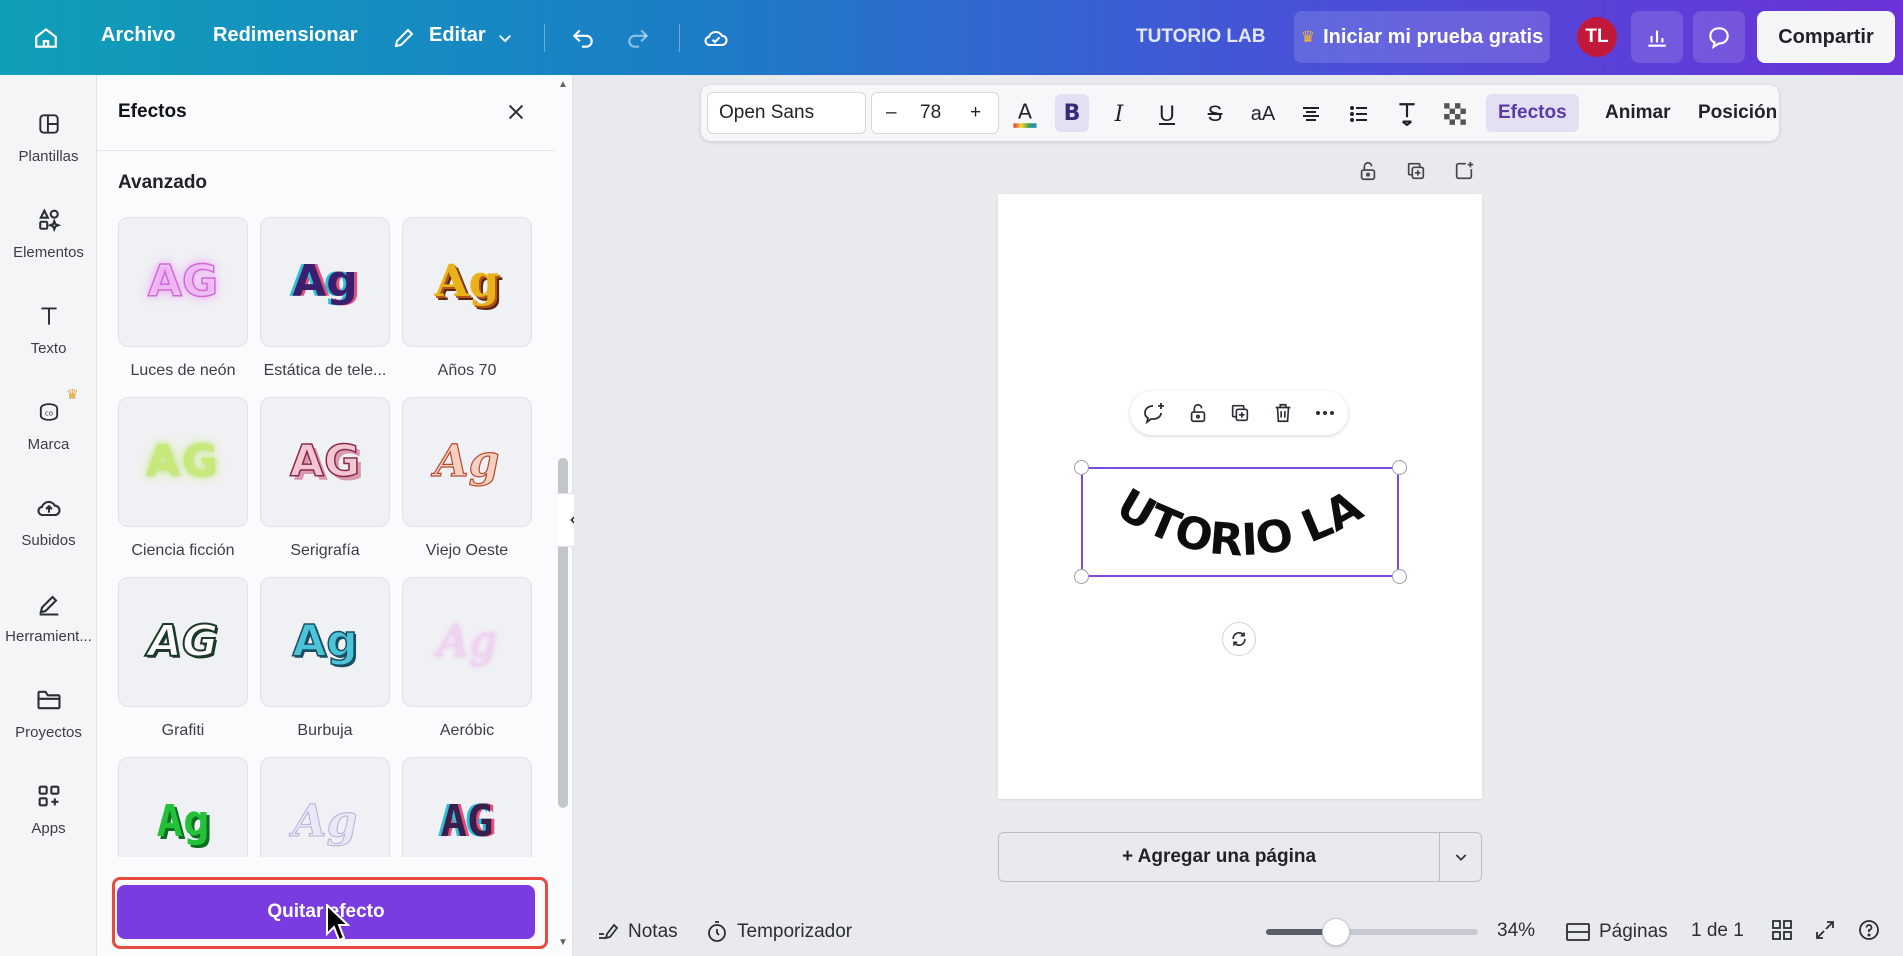 This screenshot has height=956, width=1903. I want to click on rail-item-texto: Texto, so click(48, 332).